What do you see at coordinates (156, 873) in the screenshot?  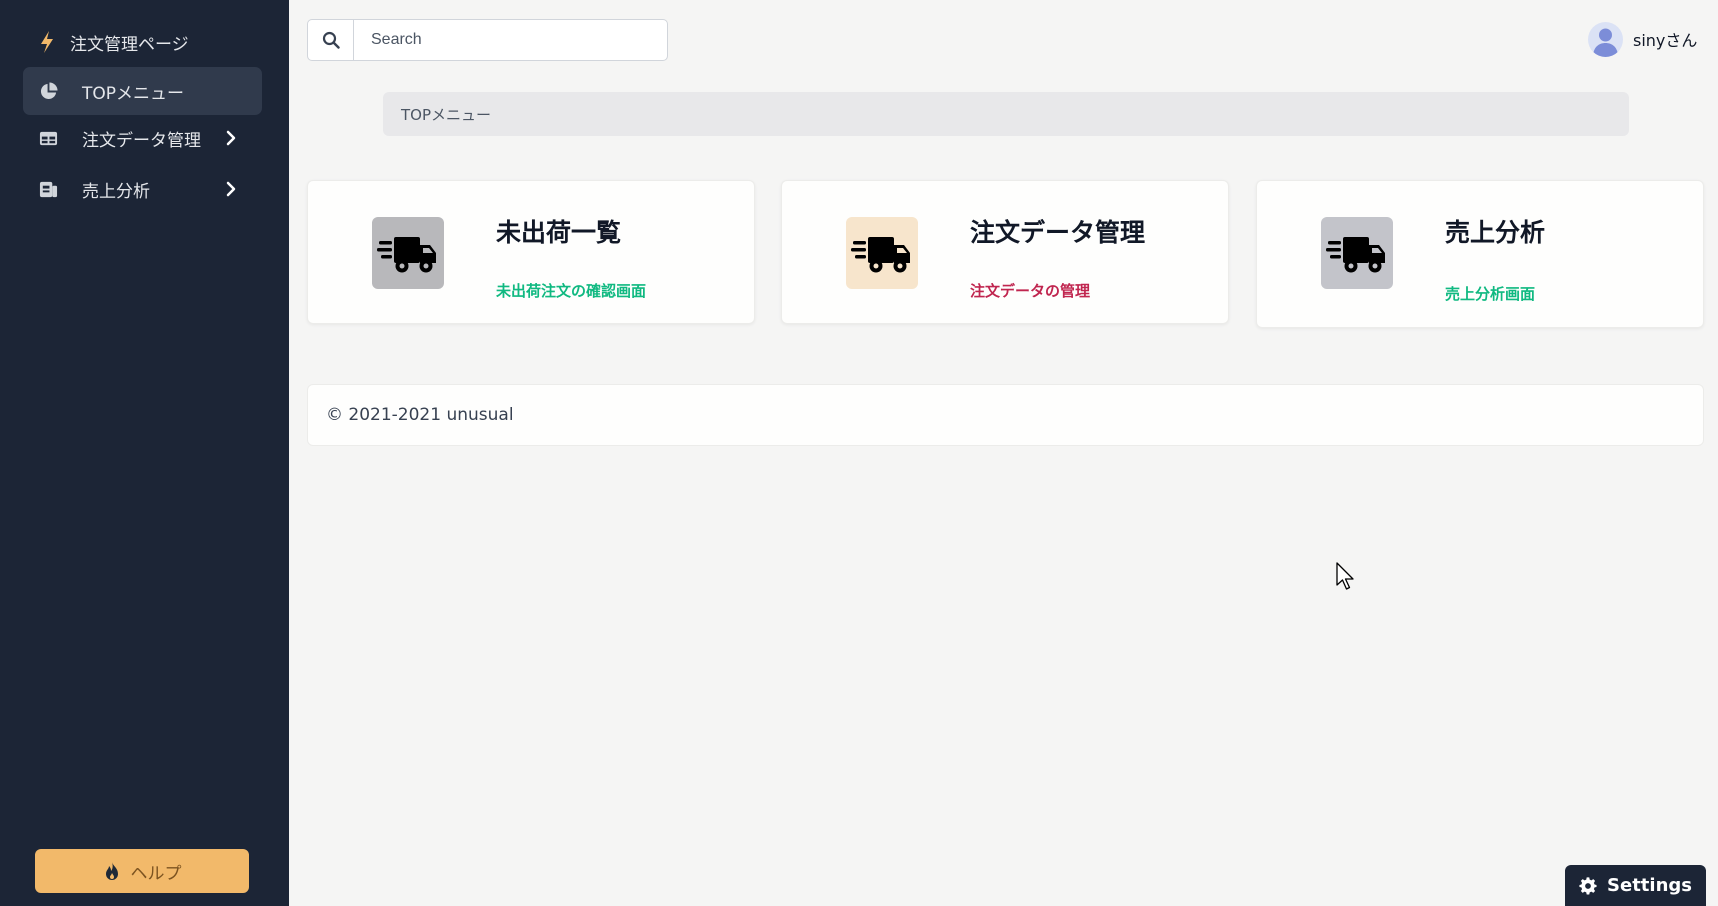 I see `help-label: ヘルプ` at bounding box center [156, 873].